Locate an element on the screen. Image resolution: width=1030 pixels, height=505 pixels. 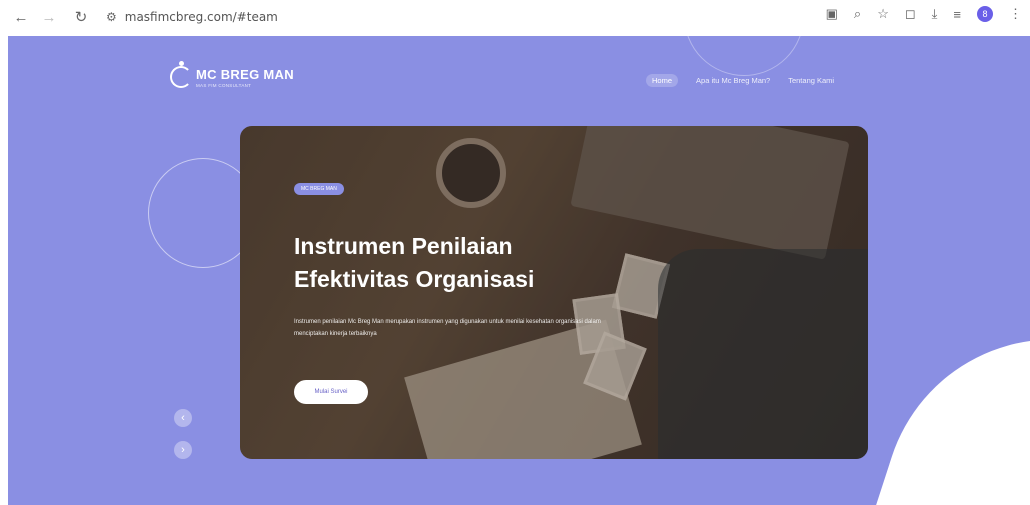
carousel-prev-button: ‹ is located at coordinates (183, 418).